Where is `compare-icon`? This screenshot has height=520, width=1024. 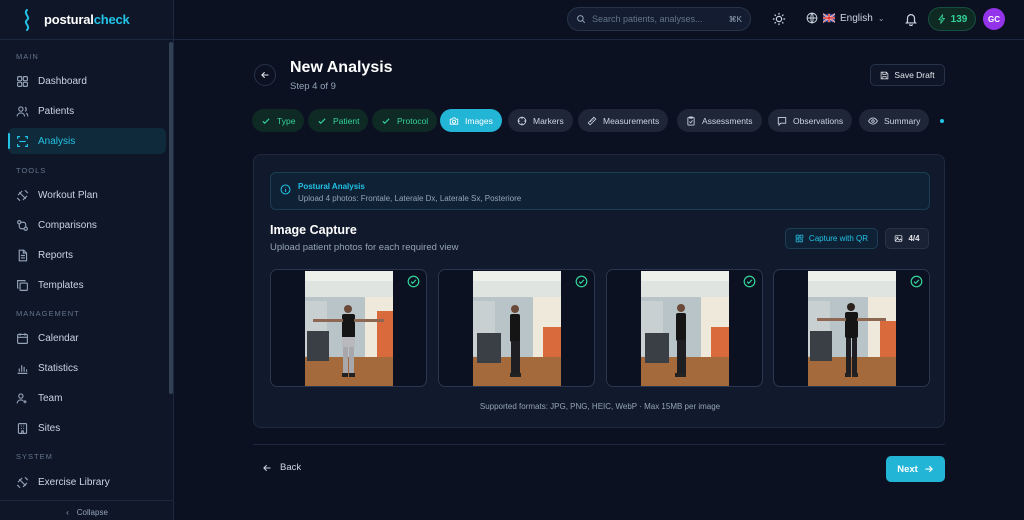 compare-icon is located at coordinates (22, 225).